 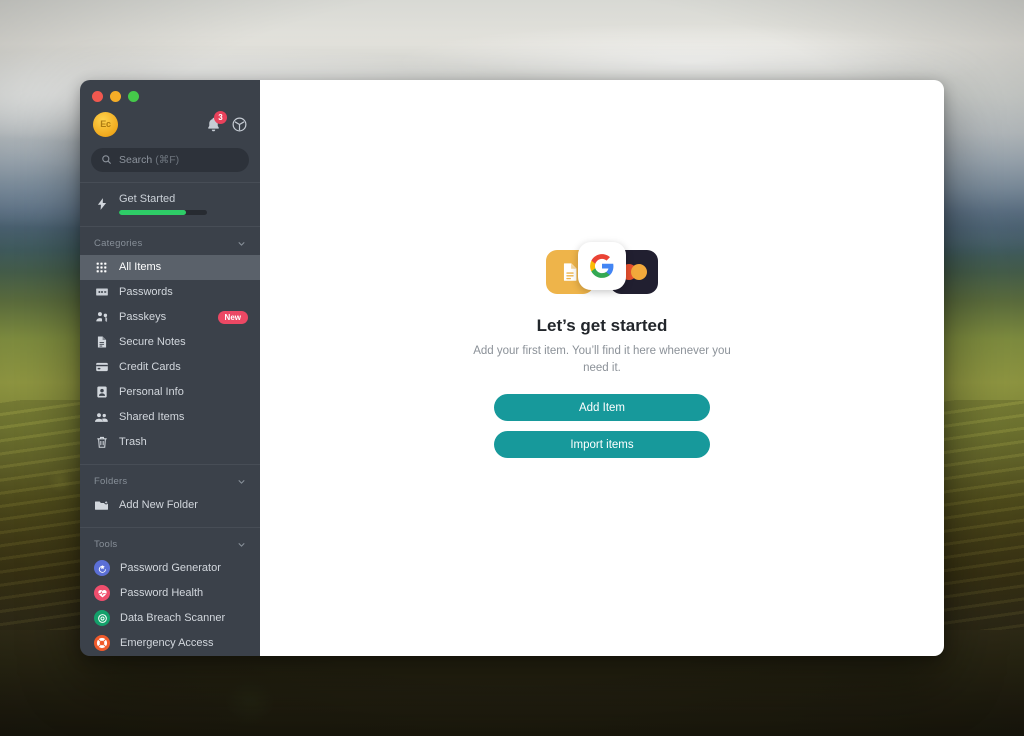 I want to click on search-wrap: Search (⌘F), so click(x=170, y=160).